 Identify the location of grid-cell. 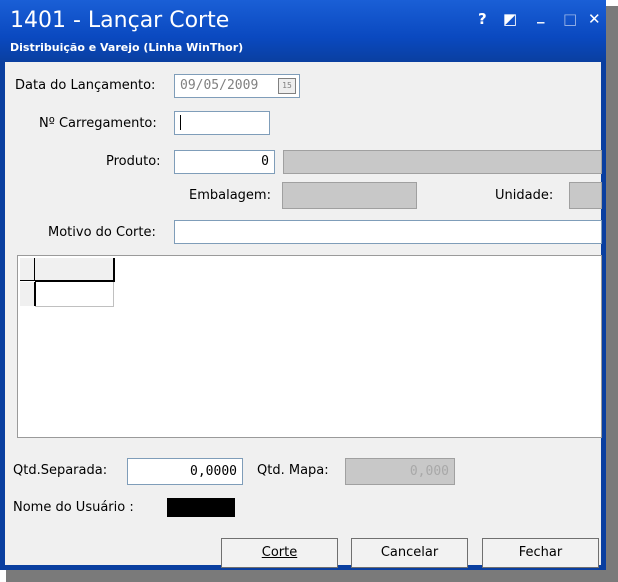
(74, 294).